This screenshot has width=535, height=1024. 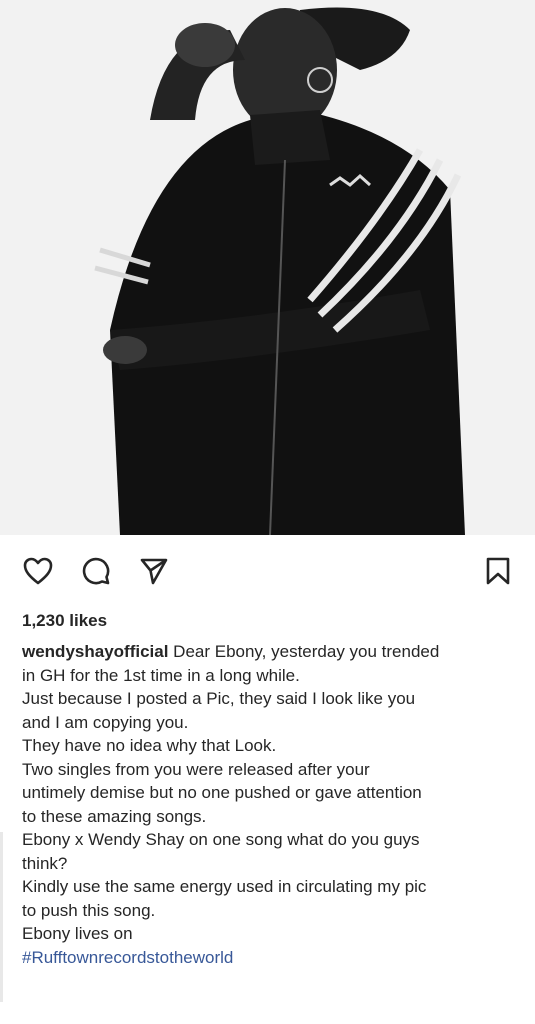 I want to click on caption-line: to push this song., so click(x=89, y=910).